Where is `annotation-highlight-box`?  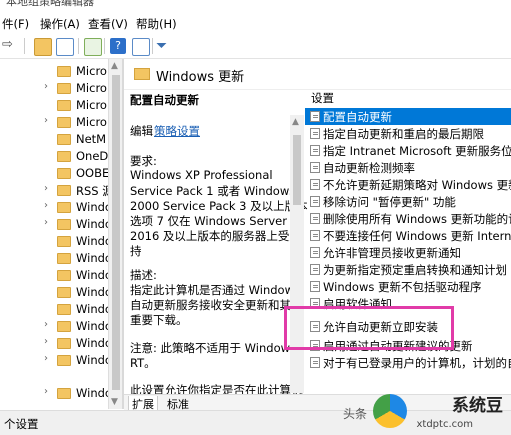 annotation-highlight-box is located at coordinates (369, 328).